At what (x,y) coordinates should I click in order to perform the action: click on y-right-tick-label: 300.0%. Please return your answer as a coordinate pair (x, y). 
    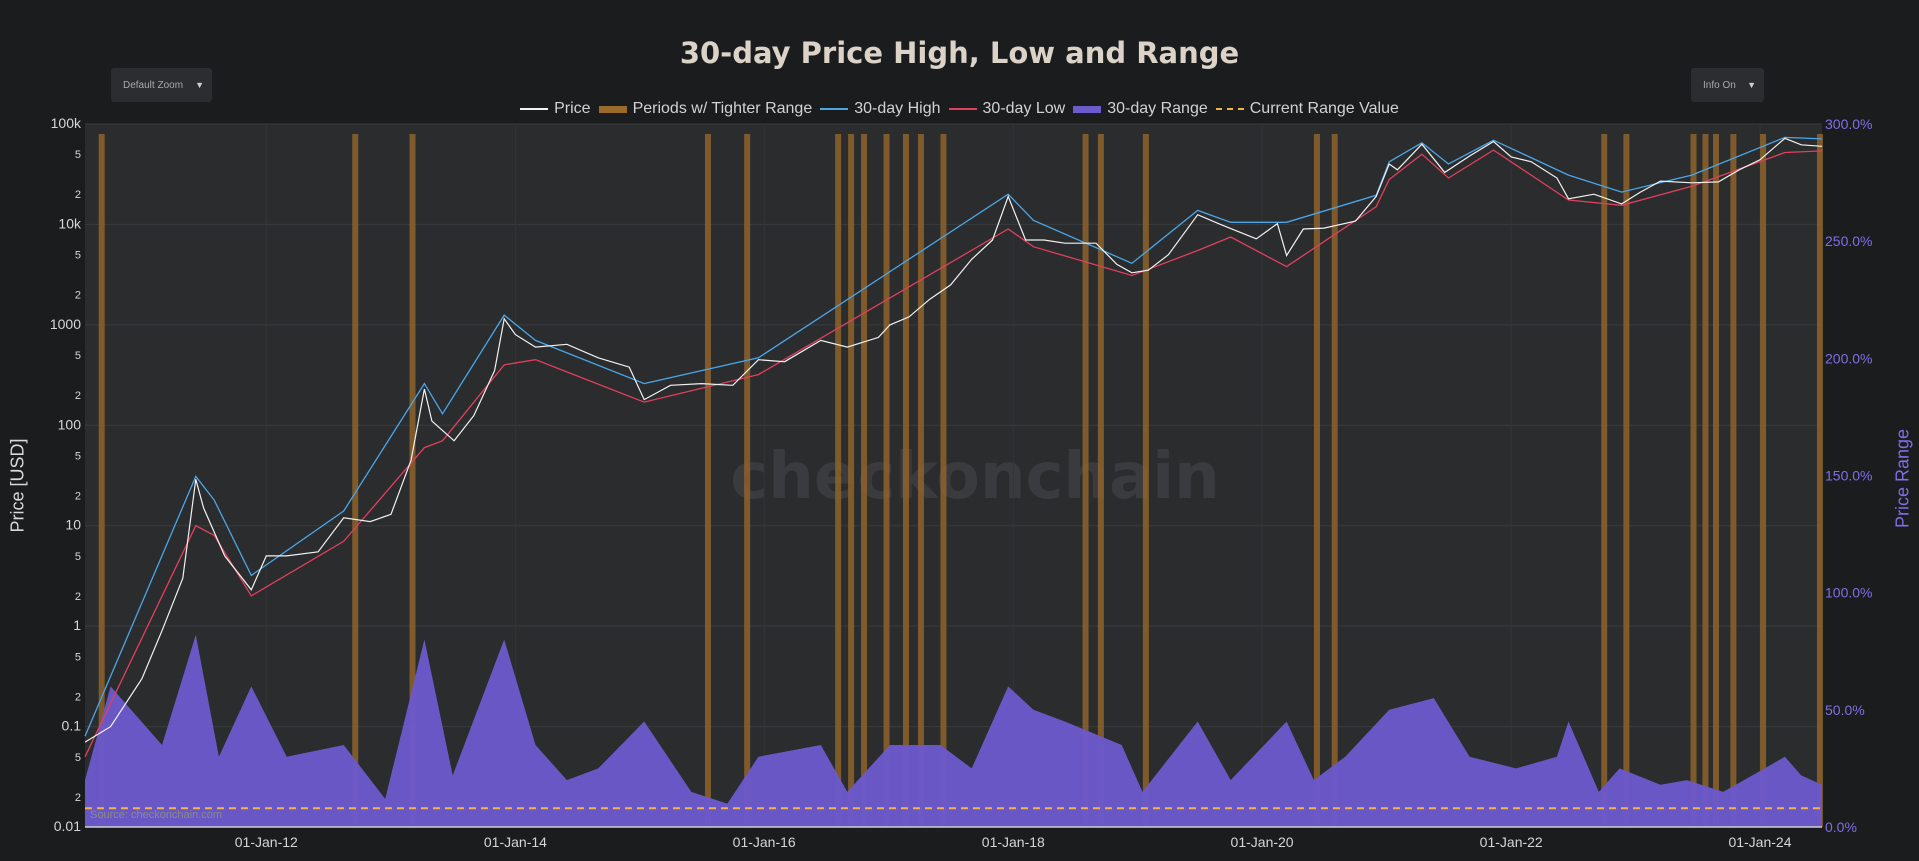
    Looking at the image, I should click on (1848, 124).